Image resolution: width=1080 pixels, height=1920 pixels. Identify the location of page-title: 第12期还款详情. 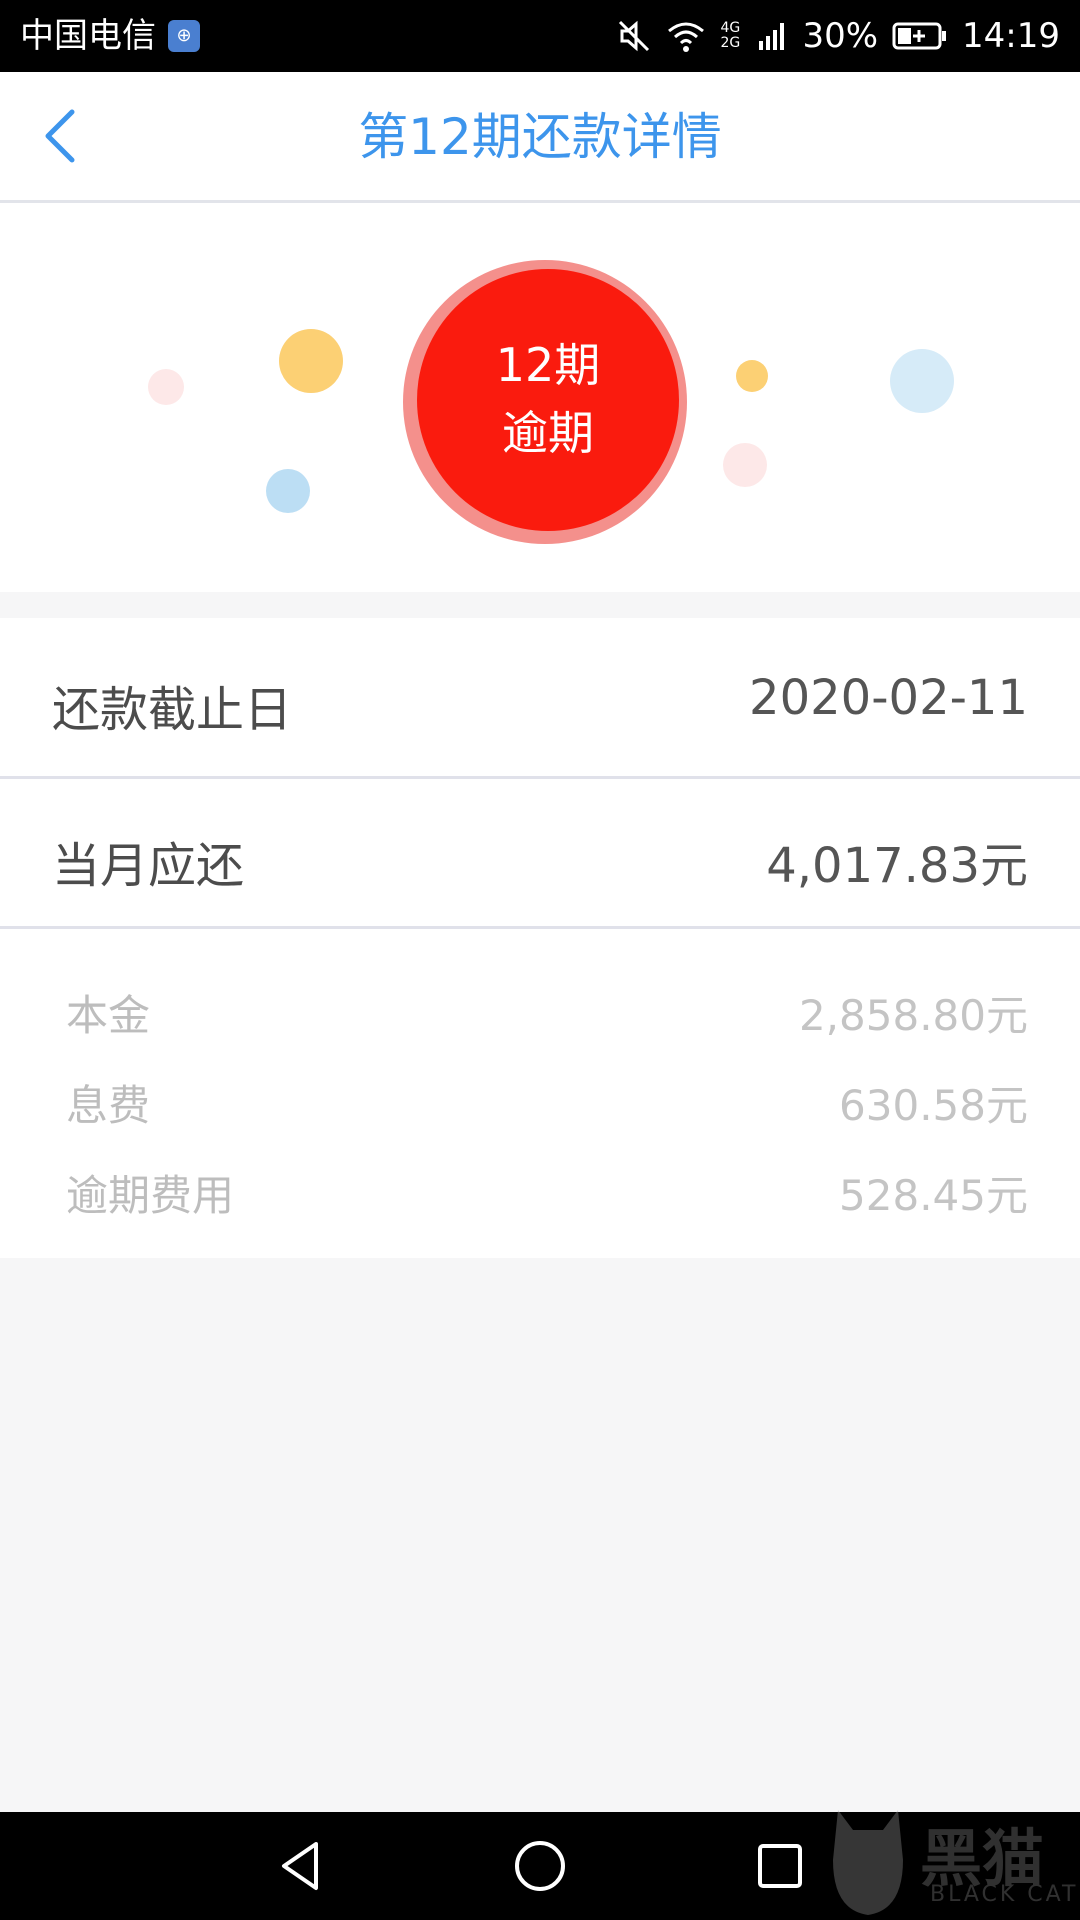
(540, 137).